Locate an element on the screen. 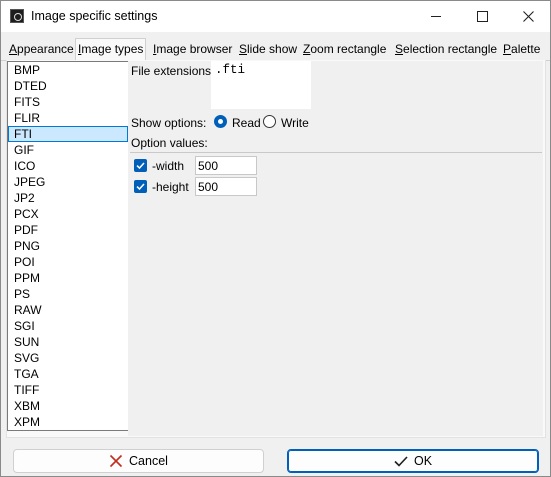 The image size is (551, 477). height-option-input is located at coordinates (226, 186).